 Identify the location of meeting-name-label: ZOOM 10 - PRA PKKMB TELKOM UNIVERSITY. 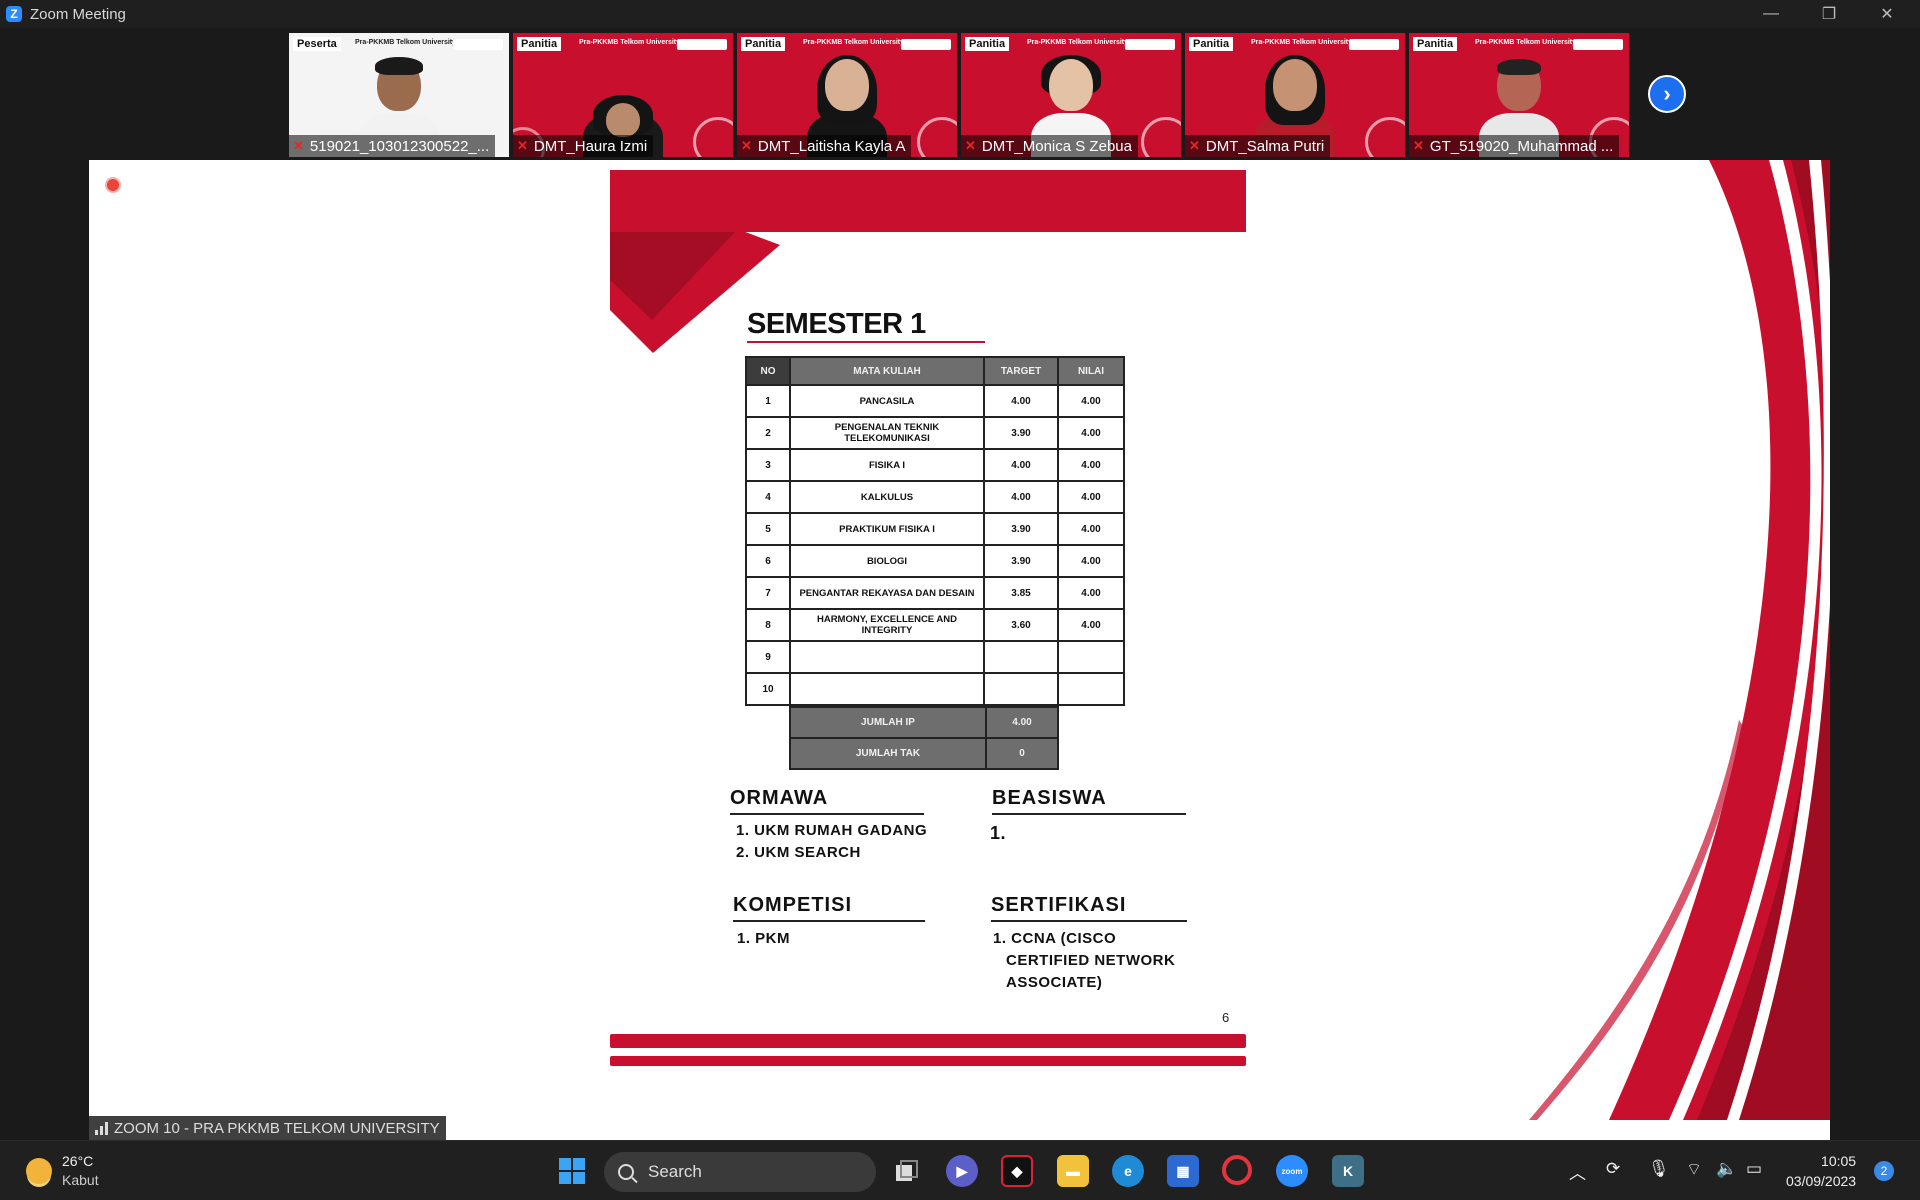
(267, 1128).